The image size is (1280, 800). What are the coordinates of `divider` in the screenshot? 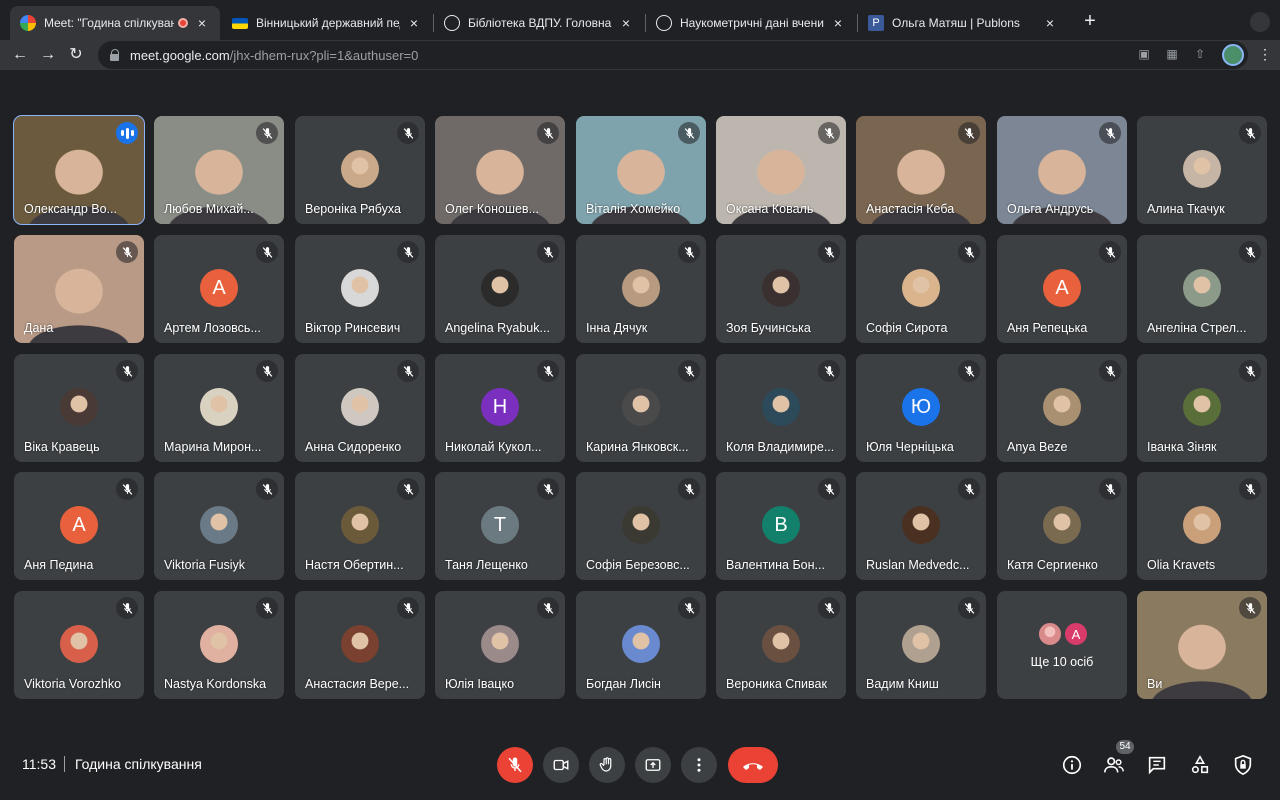 It's located at (64, 764).